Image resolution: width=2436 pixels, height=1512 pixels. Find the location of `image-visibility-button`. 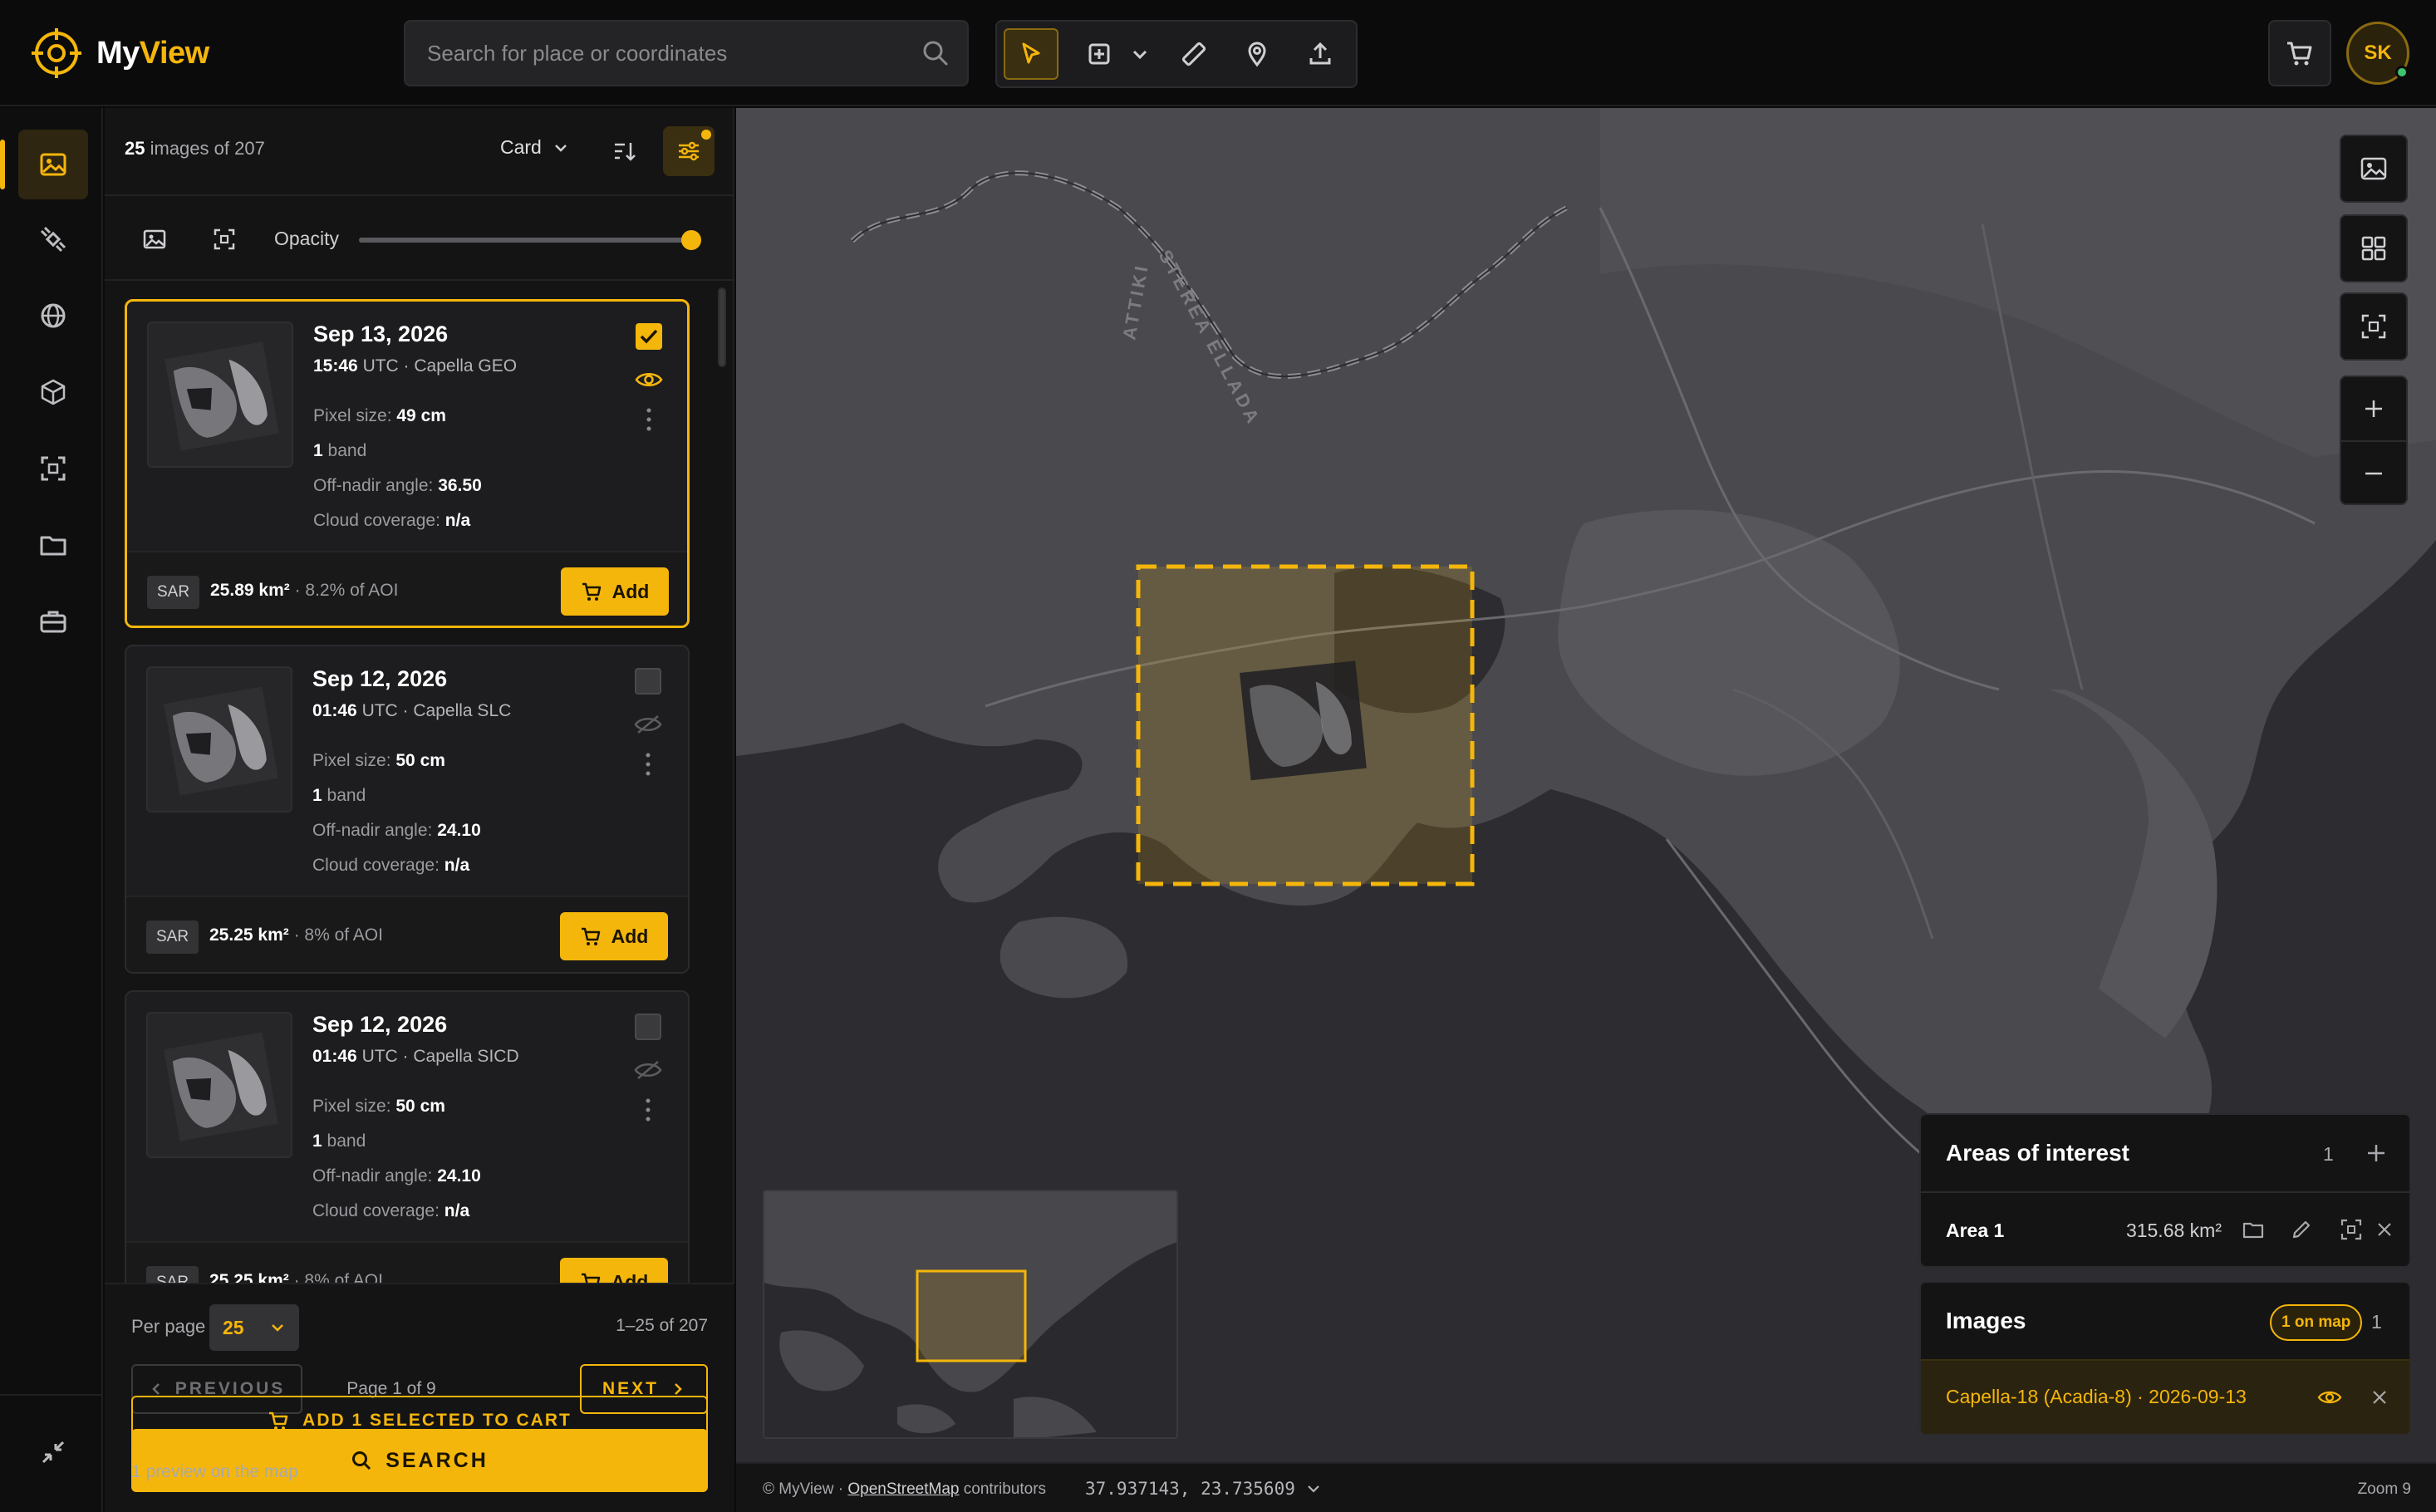

image-visibility-button is located at coordinates (2330, 1397).